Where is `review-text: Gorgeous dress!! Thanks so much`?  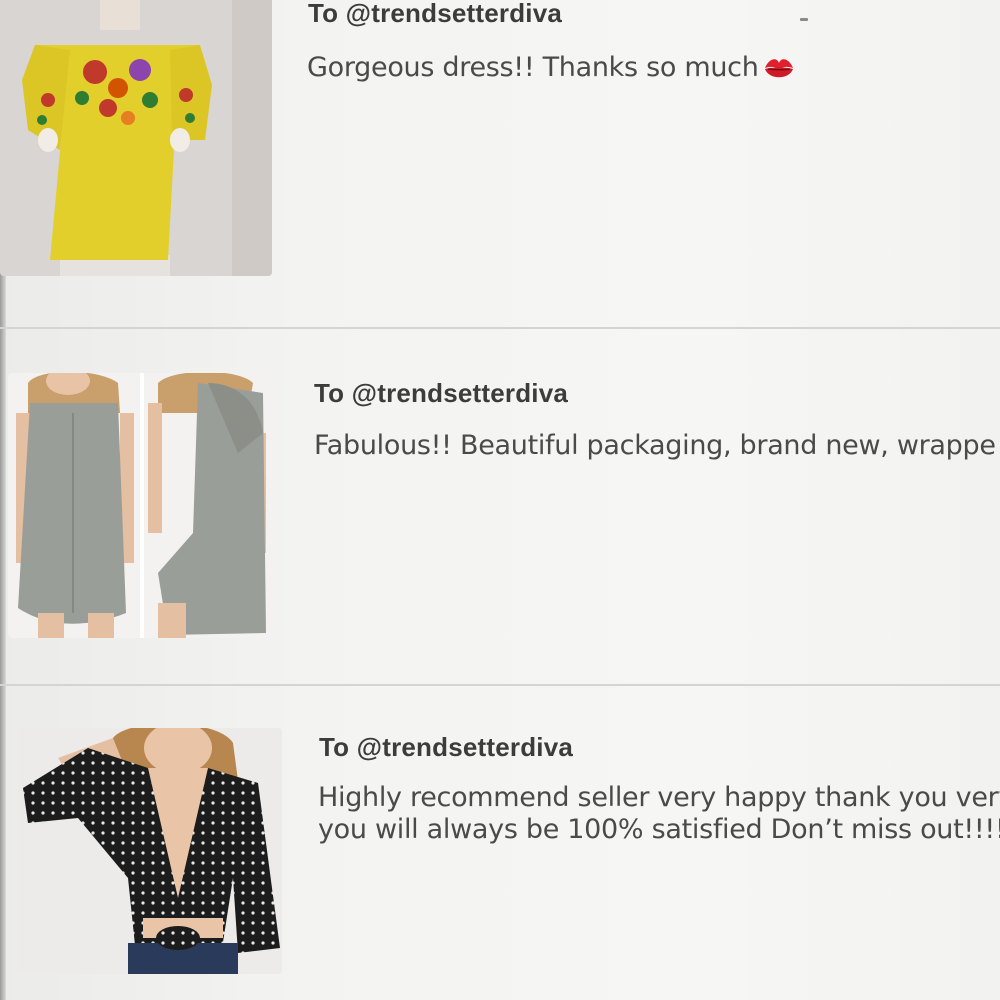 review-text: Gorgeous dress!! Thanks so much is located at coordinates (552, 68).